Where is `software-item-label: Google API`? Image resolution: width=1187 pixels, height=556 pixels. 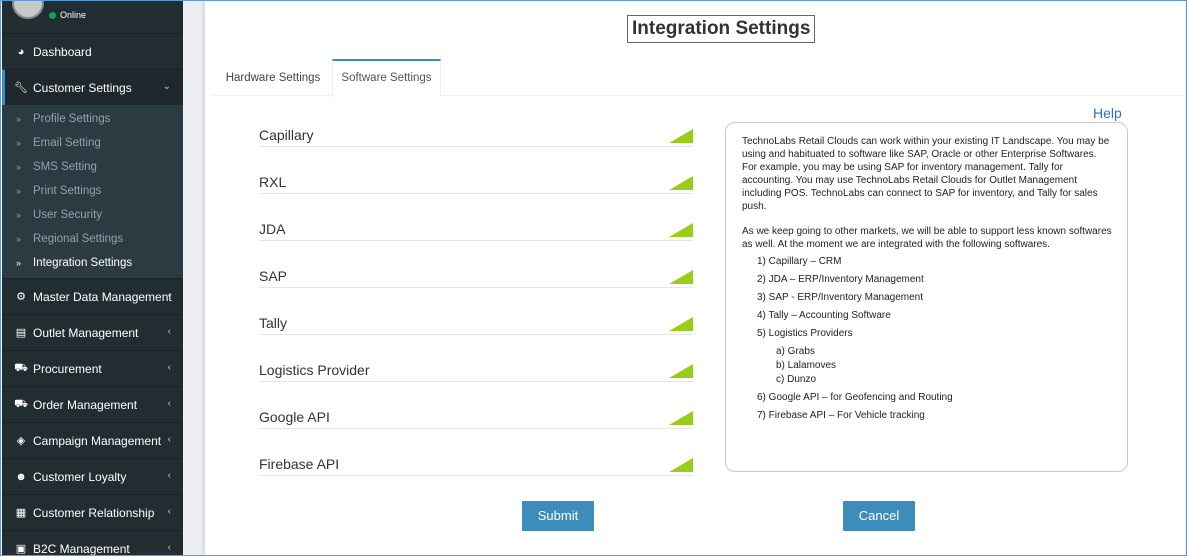 software-item-label: Google API is located at coordinates (294, 417).